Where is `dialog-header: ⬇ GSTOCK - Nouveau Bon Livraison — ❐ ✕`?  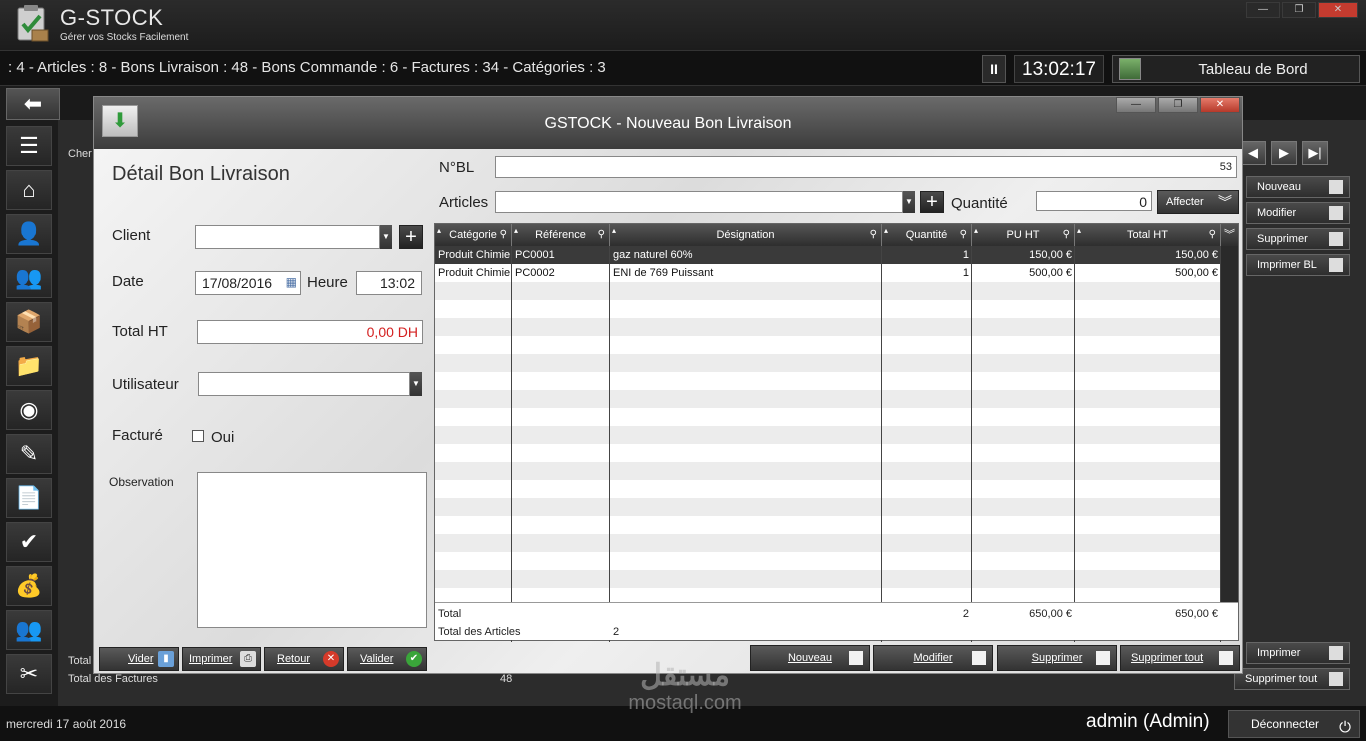
dialog-header: ⬇ GSTOCK - Nouveau Bon Livraison — ❐ ✕ is located at coordinates (668, 123).